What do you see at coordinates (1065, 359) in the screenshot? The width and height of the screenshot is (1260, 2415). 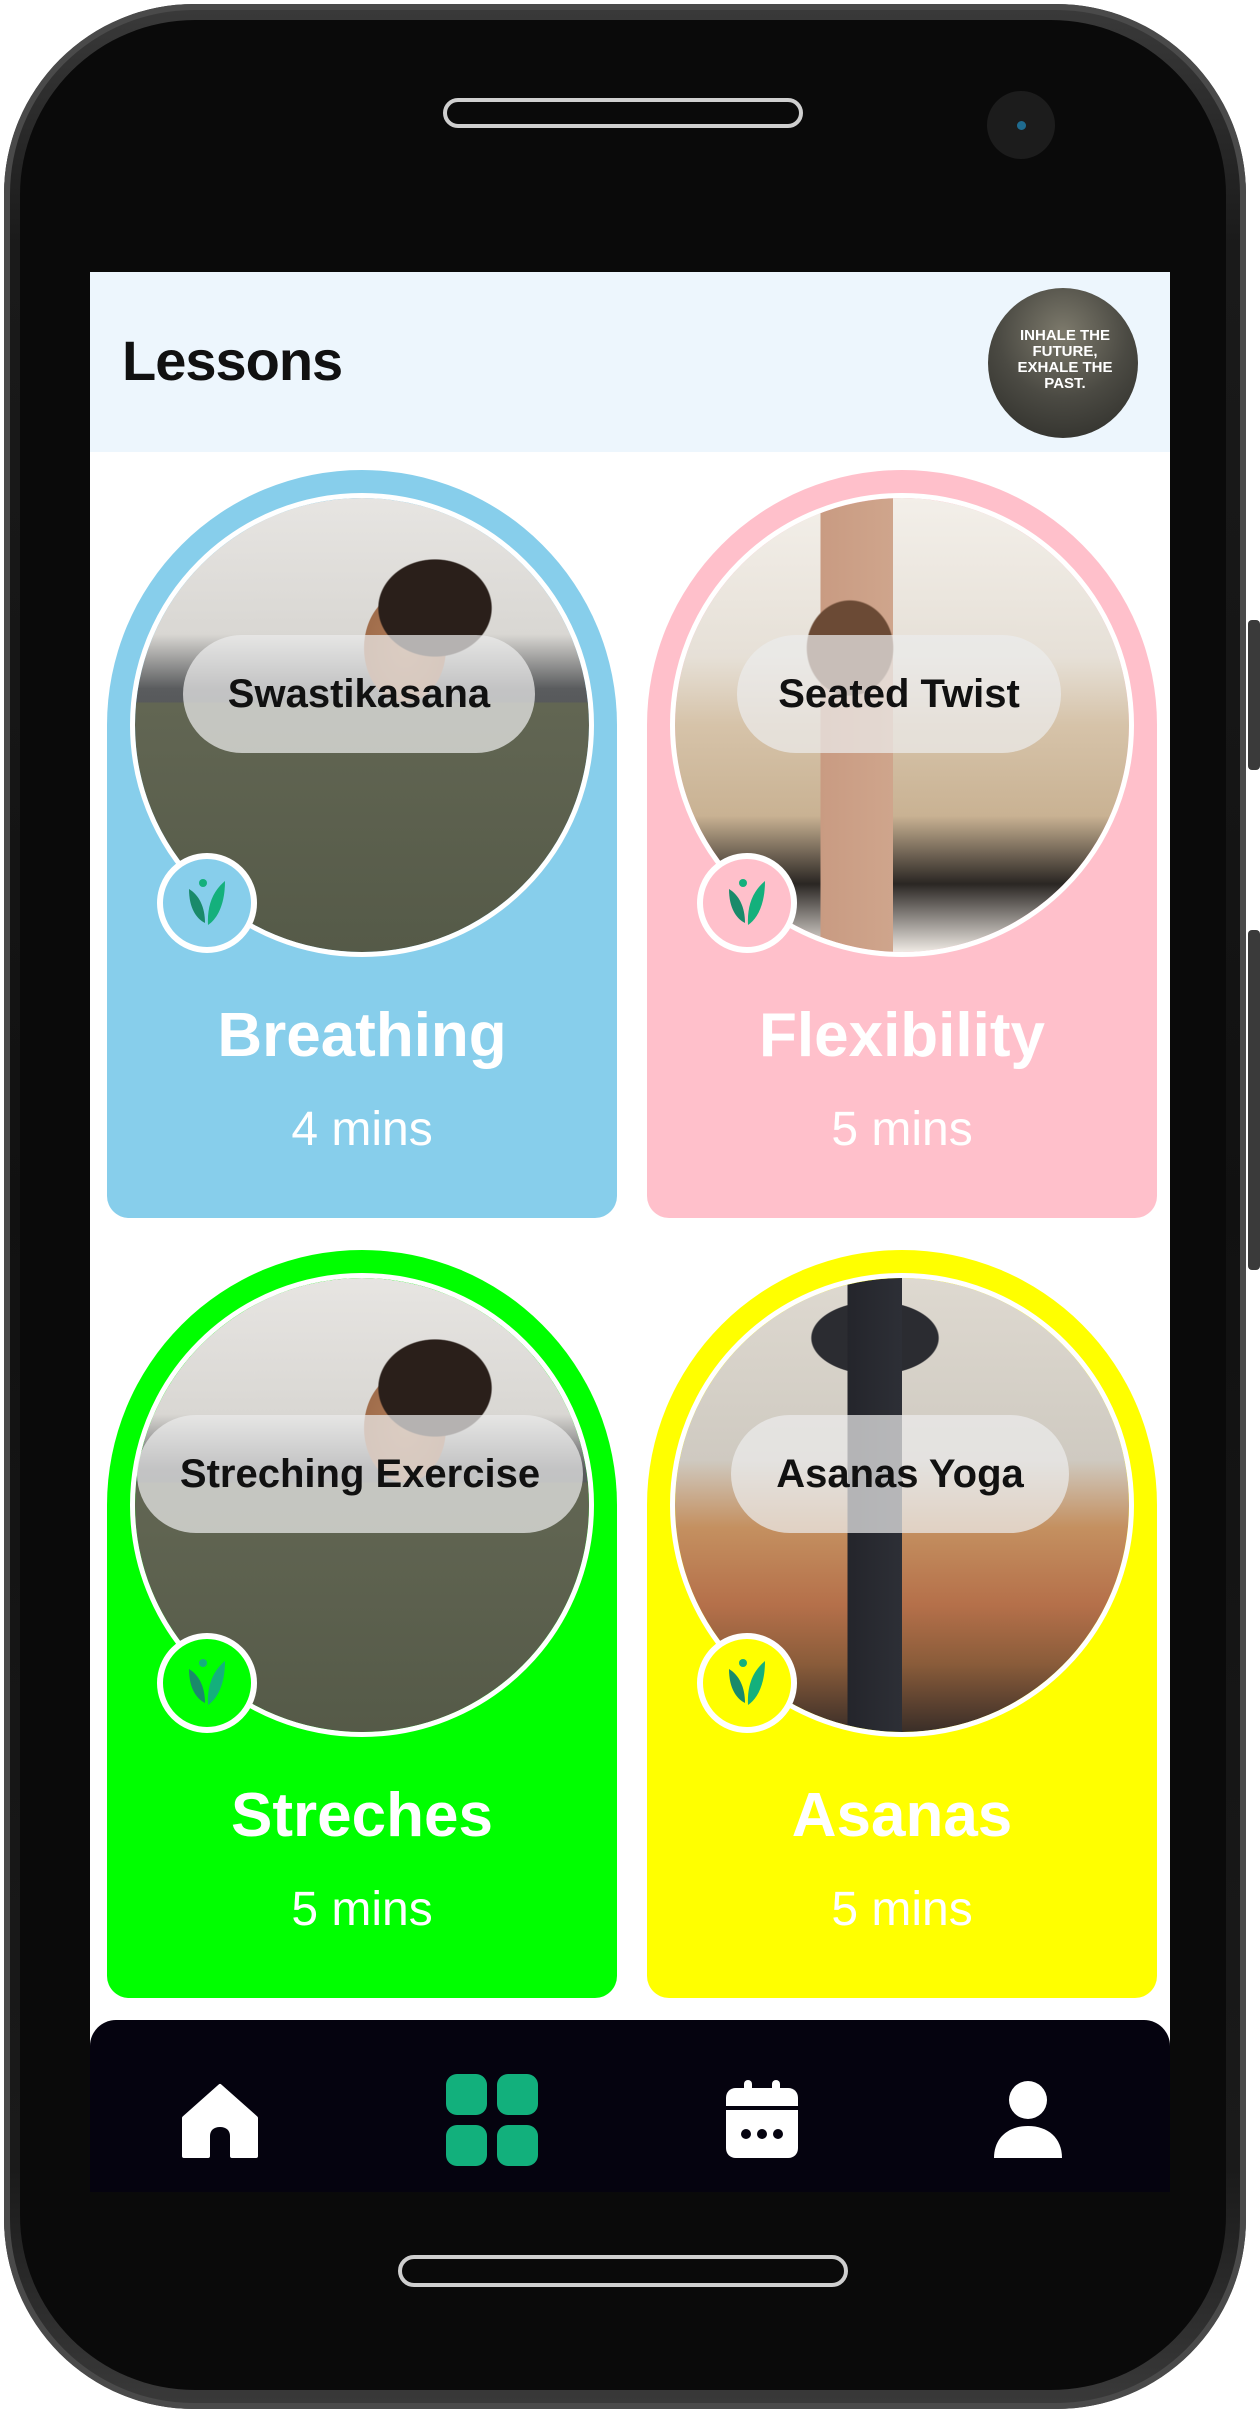 I see `avatar-quote: INHALE THE FUTURE, EXHALE THE PAST.` at bounding box center [1065, 359].